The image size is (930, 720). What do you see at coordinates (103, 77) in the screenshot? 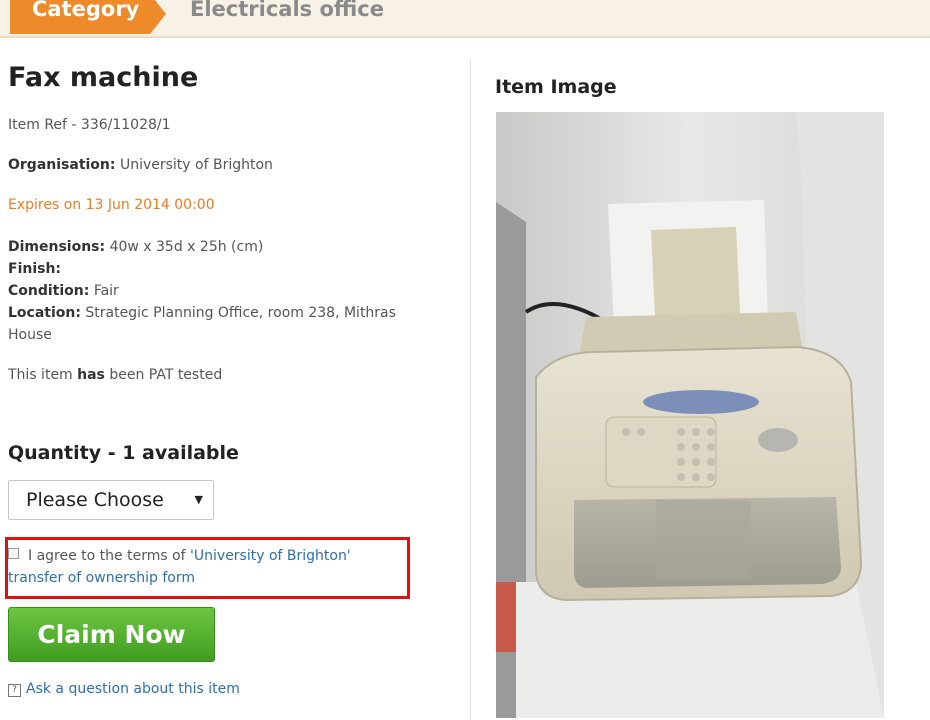
I see `item-title: Fax machine` at bounding box center [103, 77].